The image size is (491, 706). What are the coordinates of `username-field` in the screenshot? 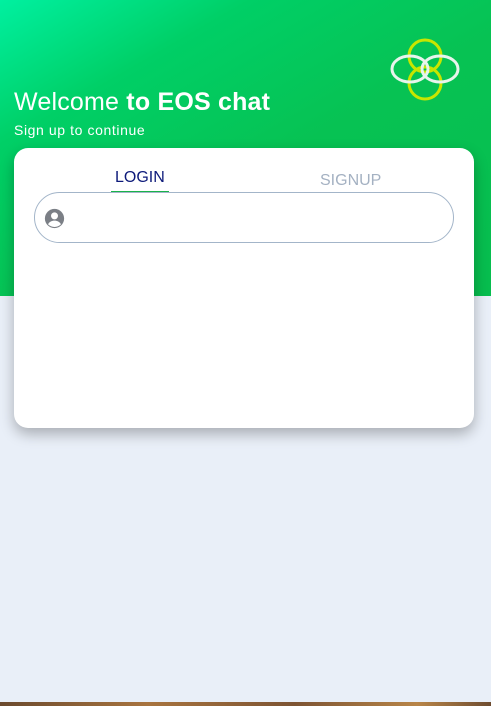 It's located at (244, 217).